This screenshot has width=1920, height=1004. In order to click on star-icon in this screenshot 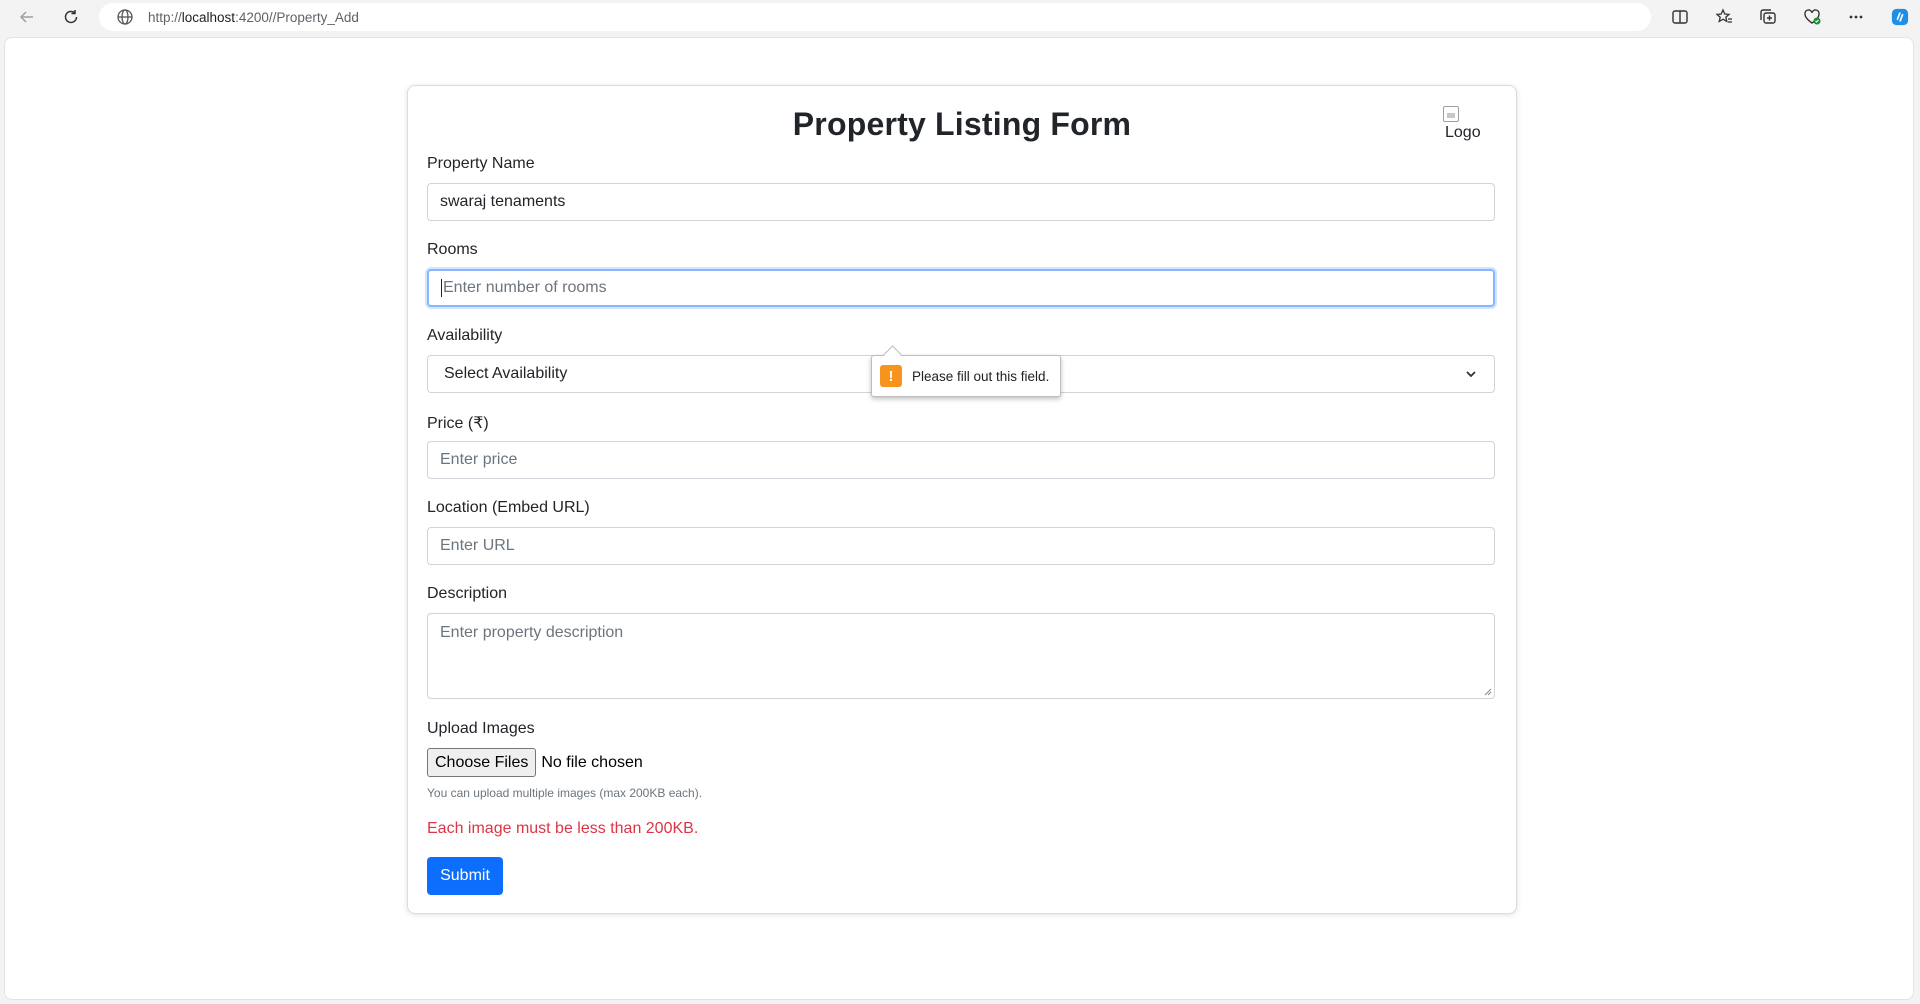, I will do `click(1723, 15)`.